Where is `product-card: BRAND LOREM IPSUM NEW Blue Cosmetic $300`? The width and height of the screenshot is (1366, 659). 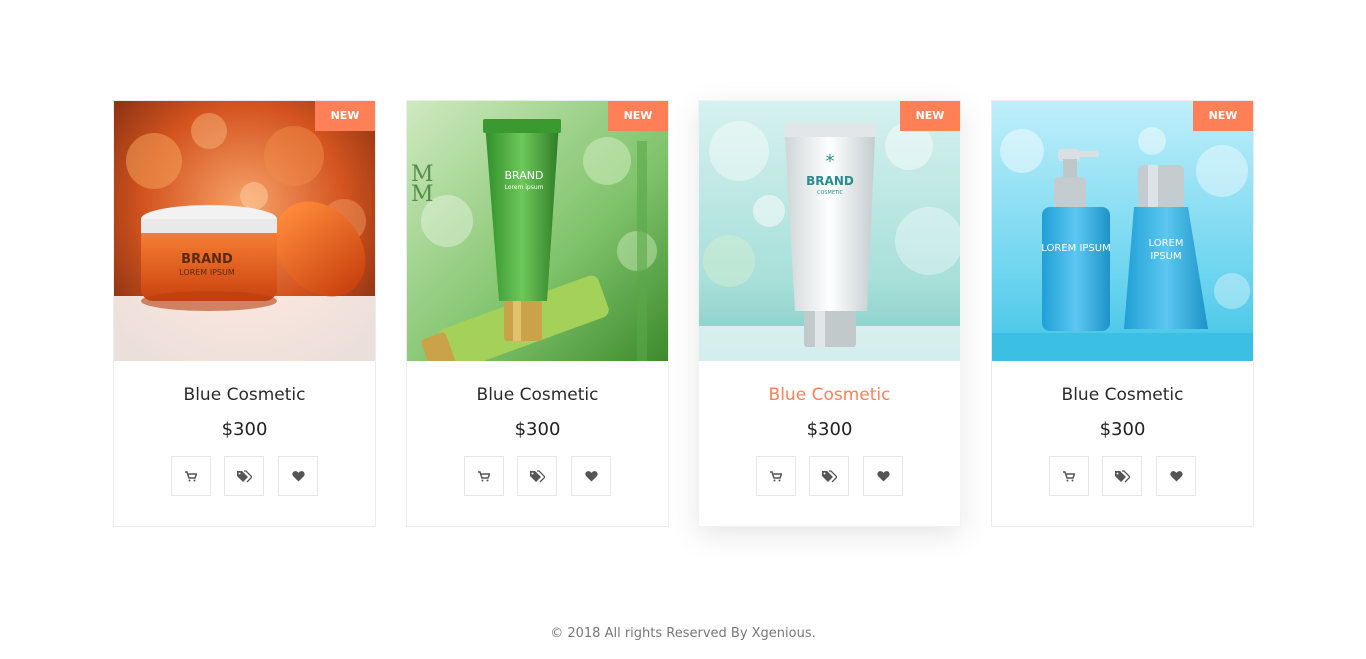
product-card: BRAND LOREM IPSUM NEW Blue Cosmetic $300 is located at coordinates (244, 313).